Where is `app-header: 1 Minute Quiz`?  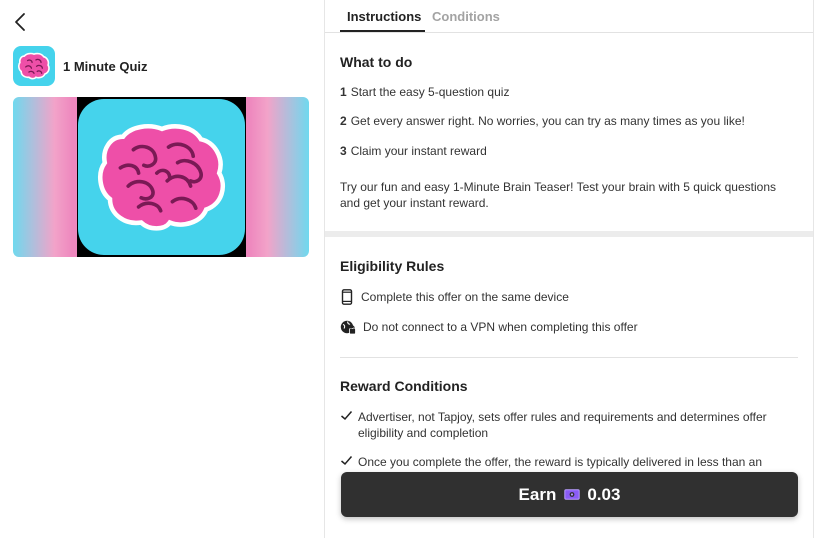 app-header: 1 Minute Quiz is located at coordinates (80, 66).